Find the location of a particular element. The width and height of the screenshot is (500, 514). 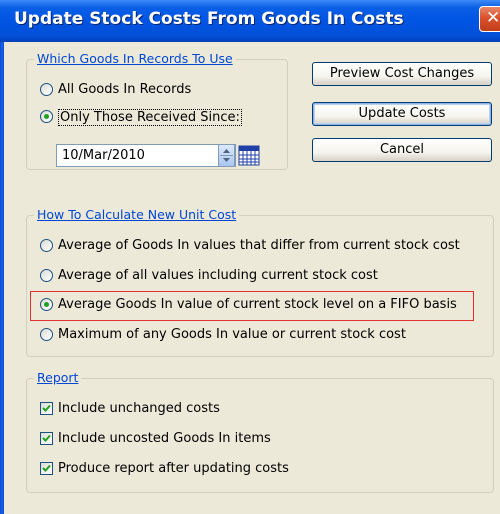

preview-cost-changes-button: Preview Cost Changes is located at coordinates (402, 74).